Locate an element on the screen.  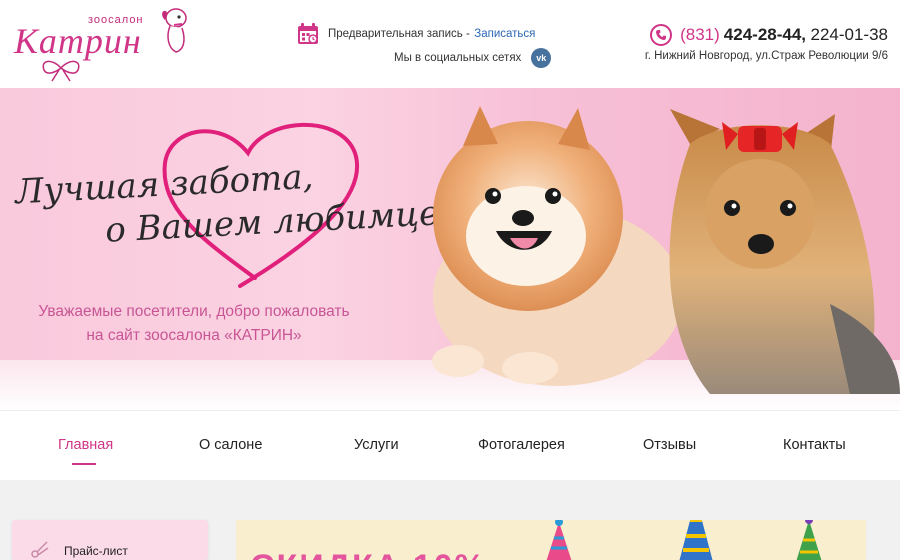
booking-link: Записаться is located at coordinates (504, 34).